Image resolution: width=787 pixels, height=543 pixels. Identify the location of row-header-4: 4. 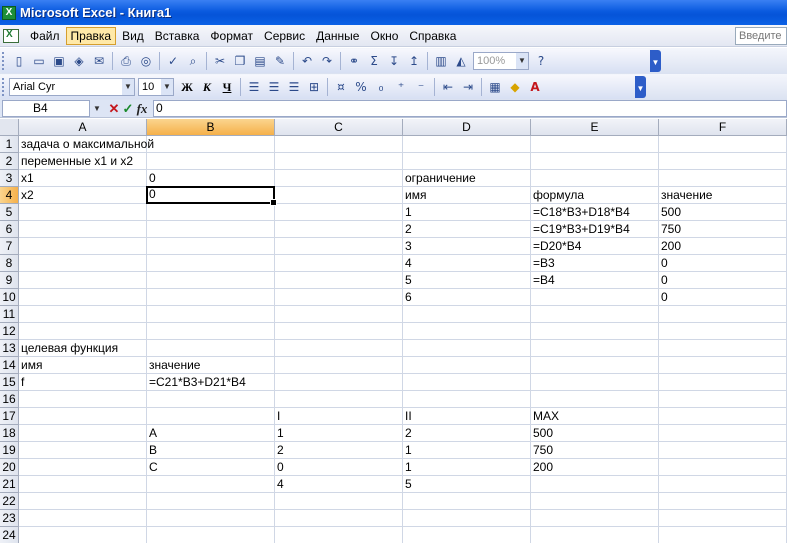
(9, 195).